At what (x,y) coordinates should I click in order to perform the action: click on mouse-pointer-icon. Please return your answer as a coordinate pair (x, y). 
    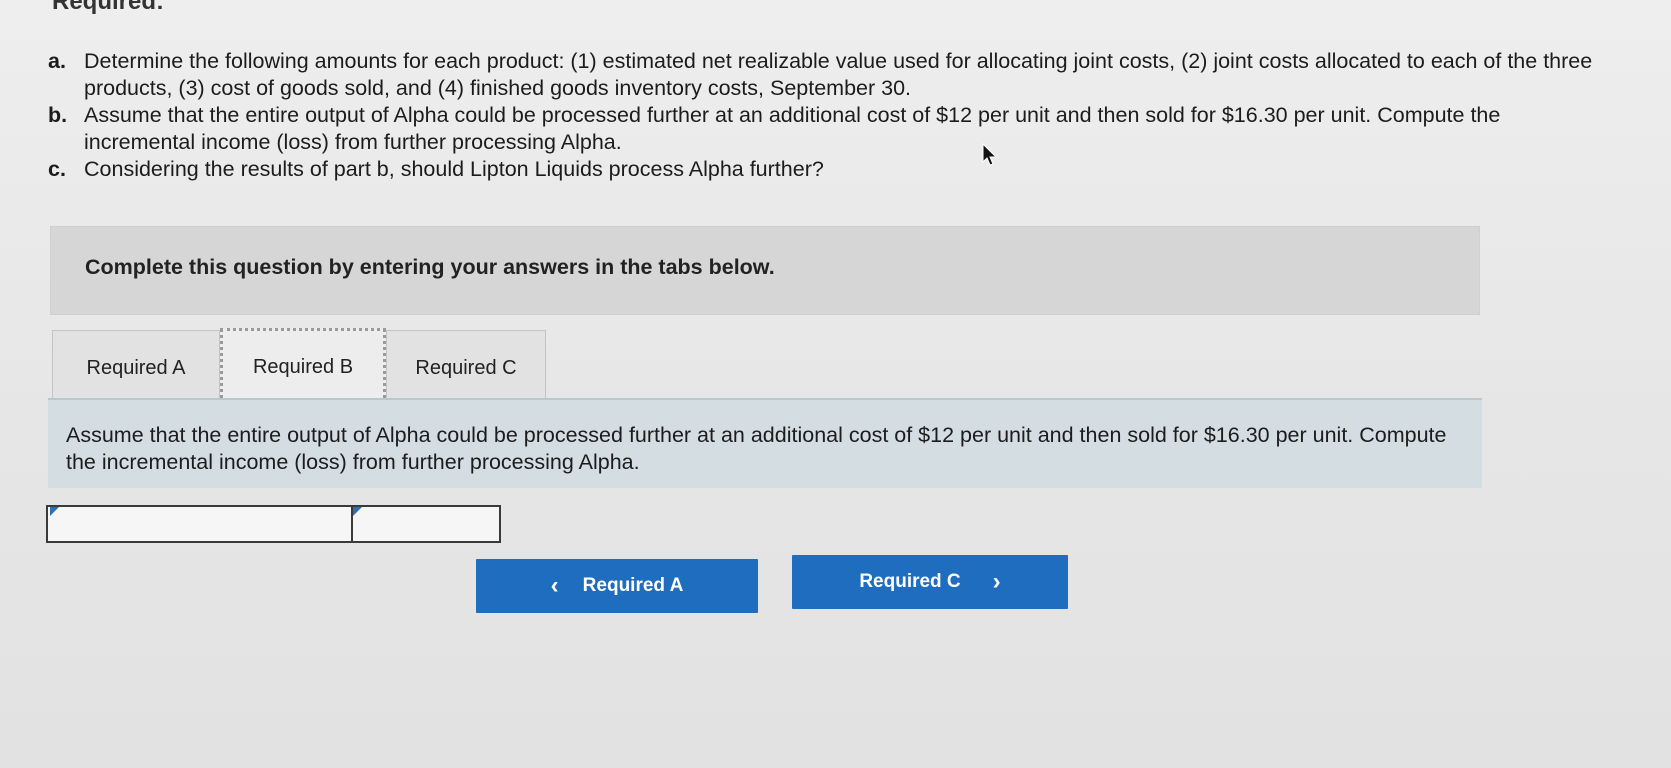
    Looking at the image, I should click on (989, 154).